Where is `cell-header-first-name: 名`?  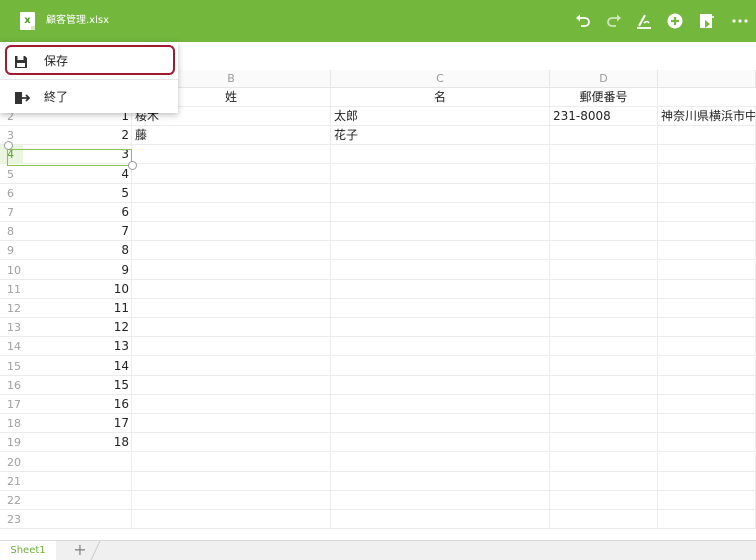 cell-header-first-name: 名 is located at coordinates (440, 97).